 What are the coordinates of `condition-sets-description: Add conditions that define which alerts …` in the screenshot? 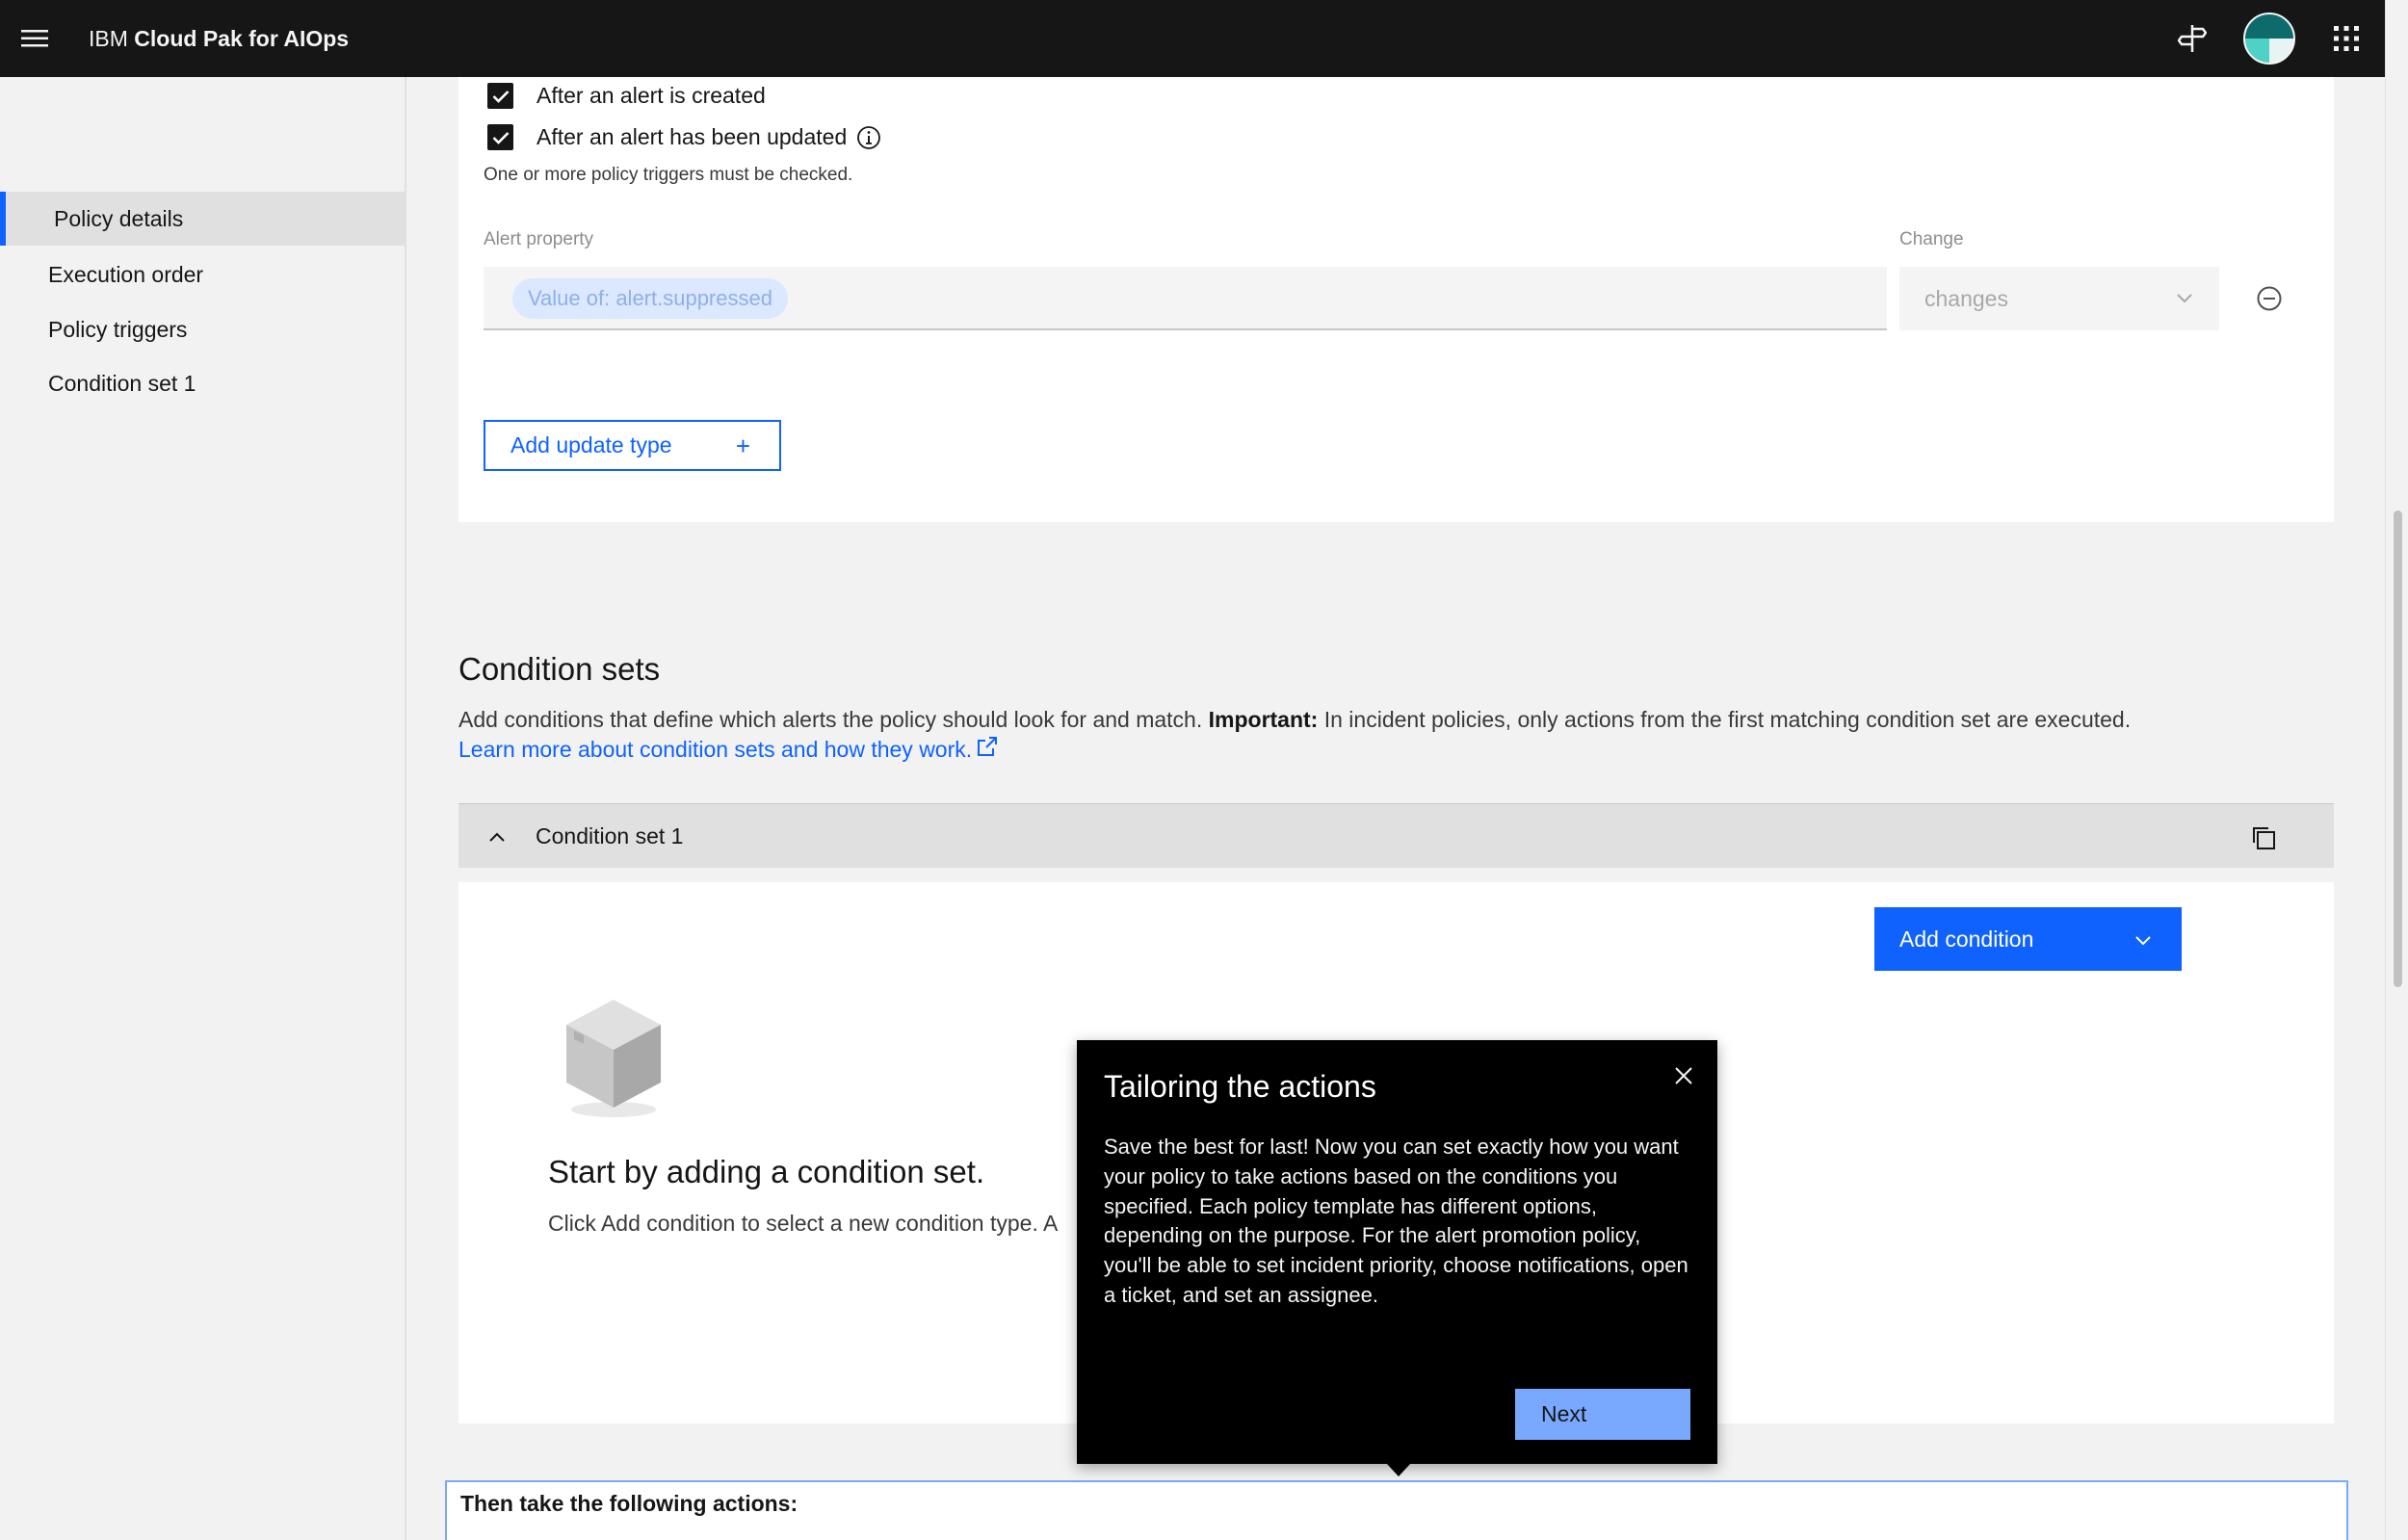 It's located at (1402, 720).